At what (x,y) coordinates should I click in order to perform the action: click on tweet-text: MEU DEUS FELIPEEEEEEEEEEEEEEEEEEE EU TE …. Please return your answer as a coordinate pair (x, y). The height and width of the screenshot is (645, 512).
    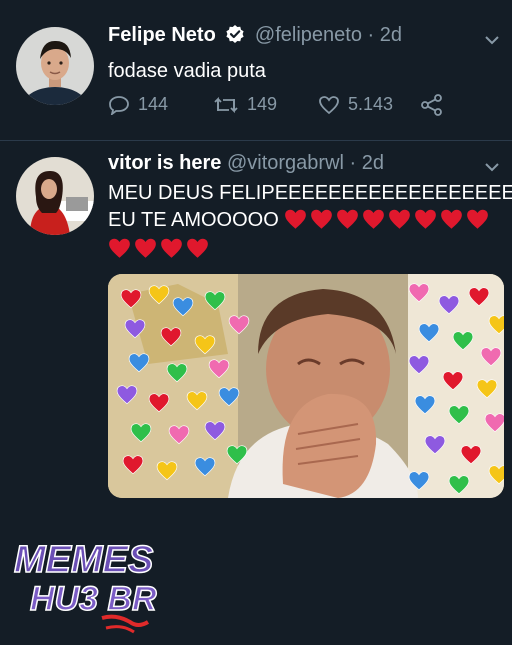
    Looking at the image, I should click on (310, 209).